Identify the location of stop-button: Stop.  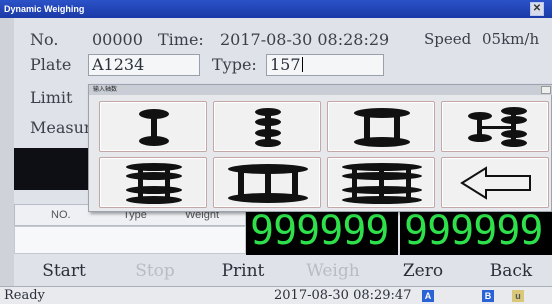
(155, 272).